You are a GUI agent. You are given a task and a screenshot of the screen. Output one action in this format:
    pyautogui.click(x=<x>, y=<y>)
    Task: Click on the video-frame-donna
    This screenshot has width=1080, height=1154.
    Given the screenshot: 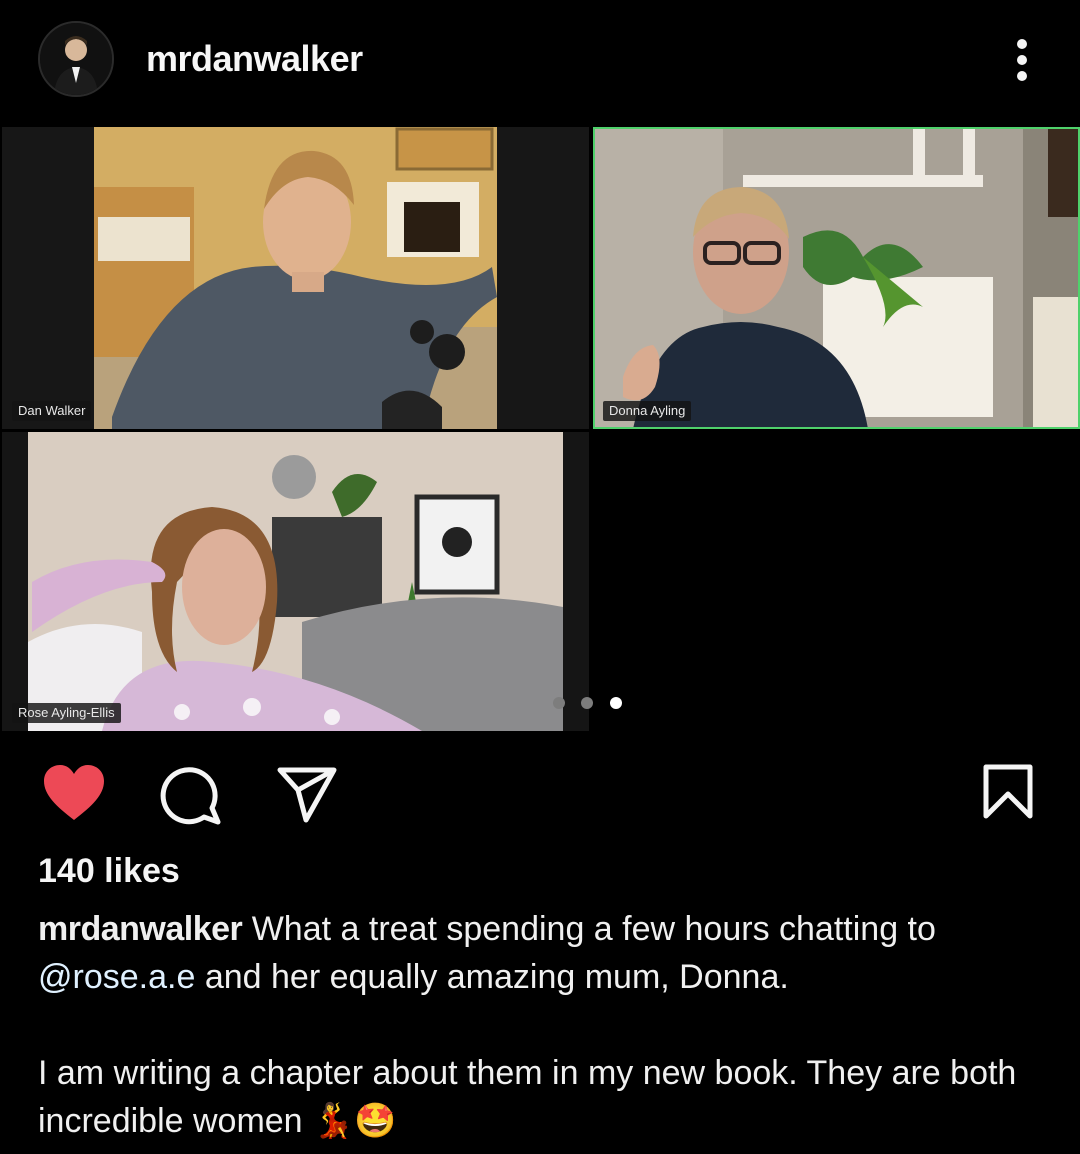 What is the action you would take?
    pyautogui.click(x=836, y=278)
    